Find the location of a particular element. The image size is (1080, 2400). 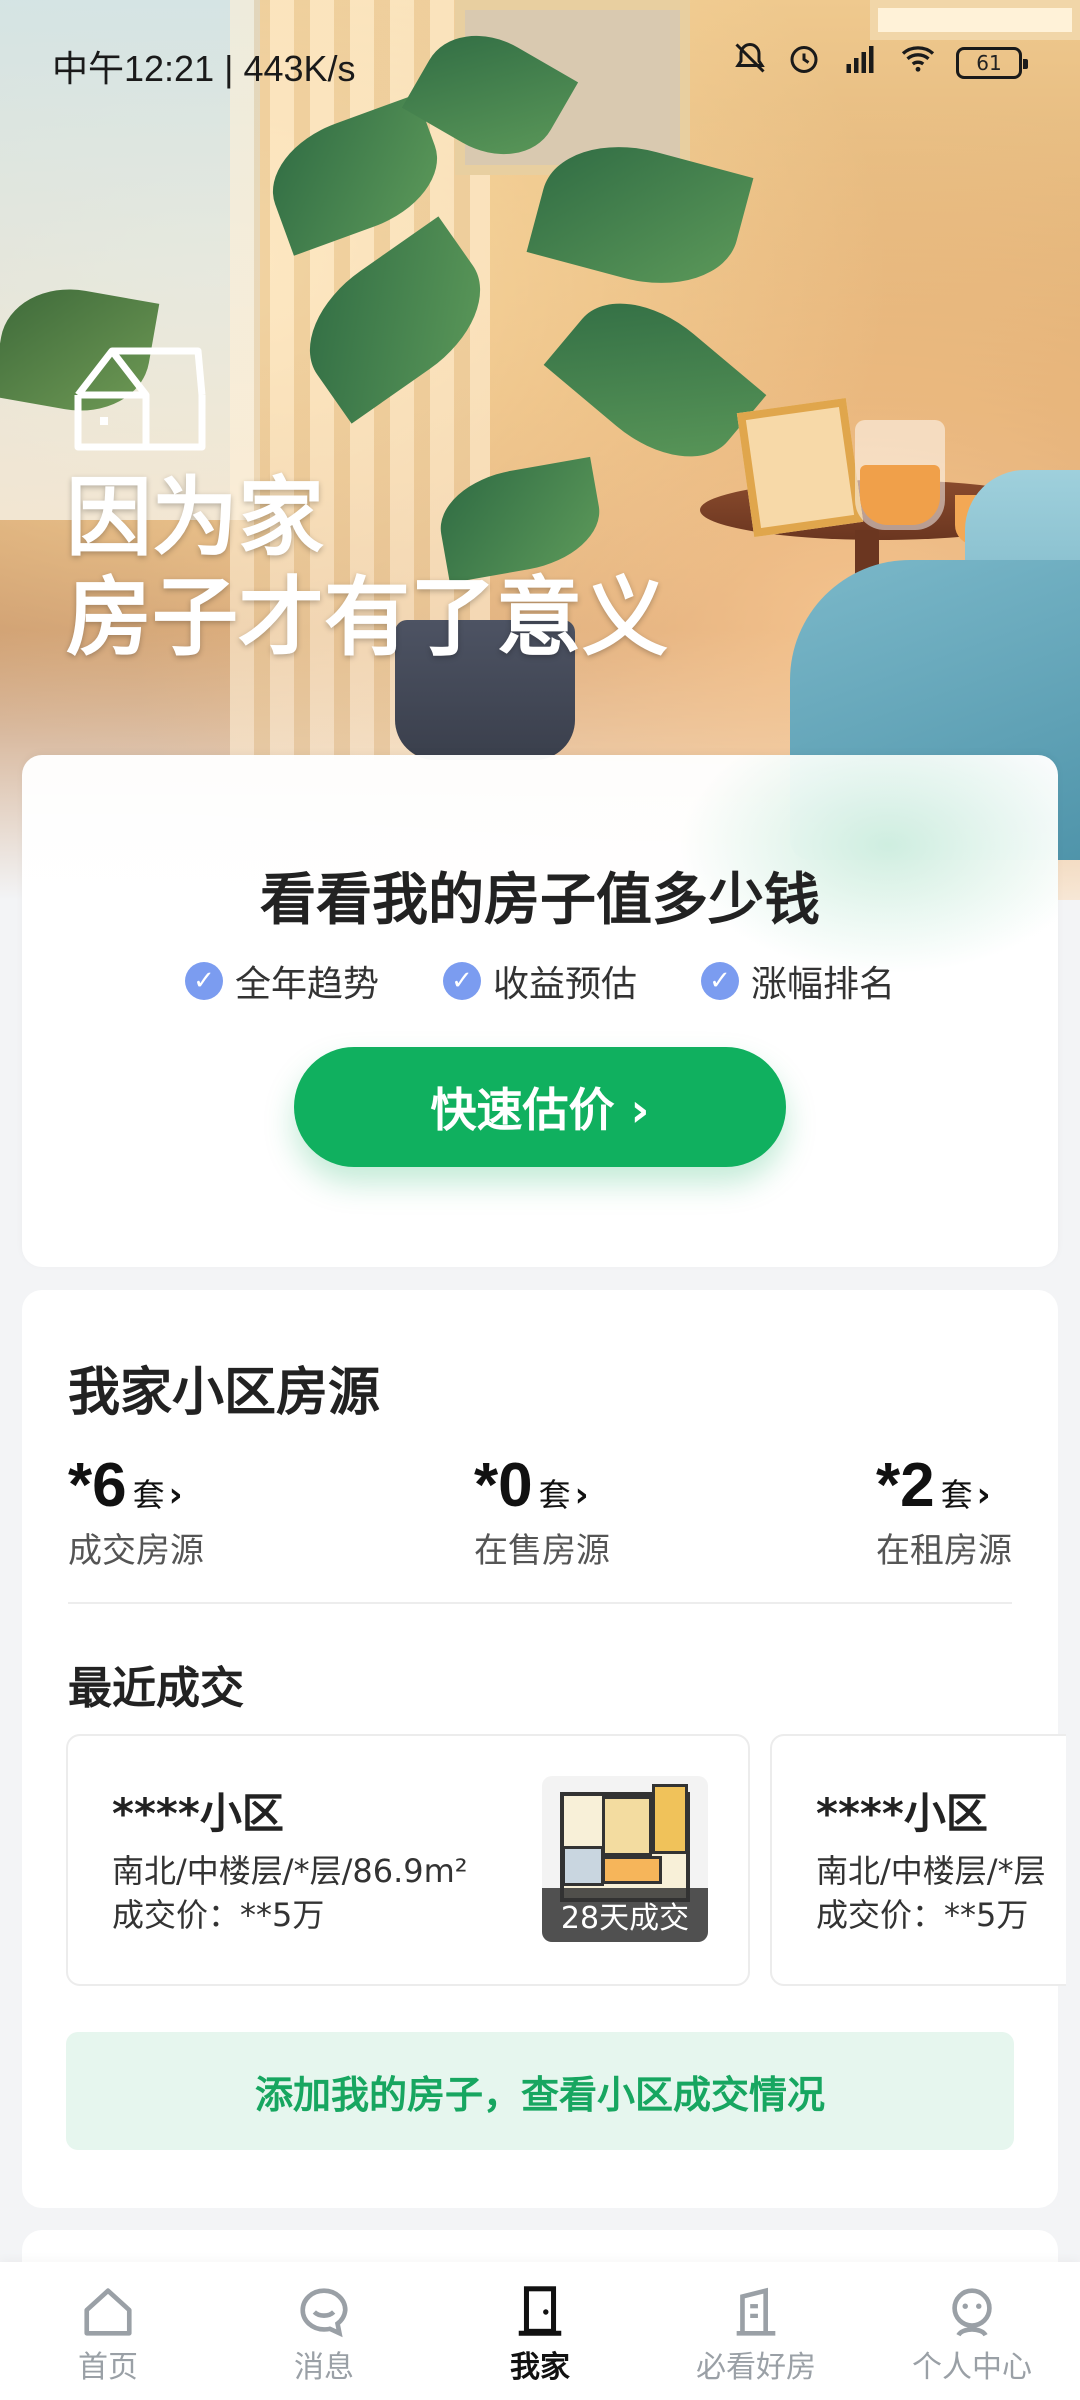

recent-deals-title: 最近成交 is located at coordinates (156, 1688).